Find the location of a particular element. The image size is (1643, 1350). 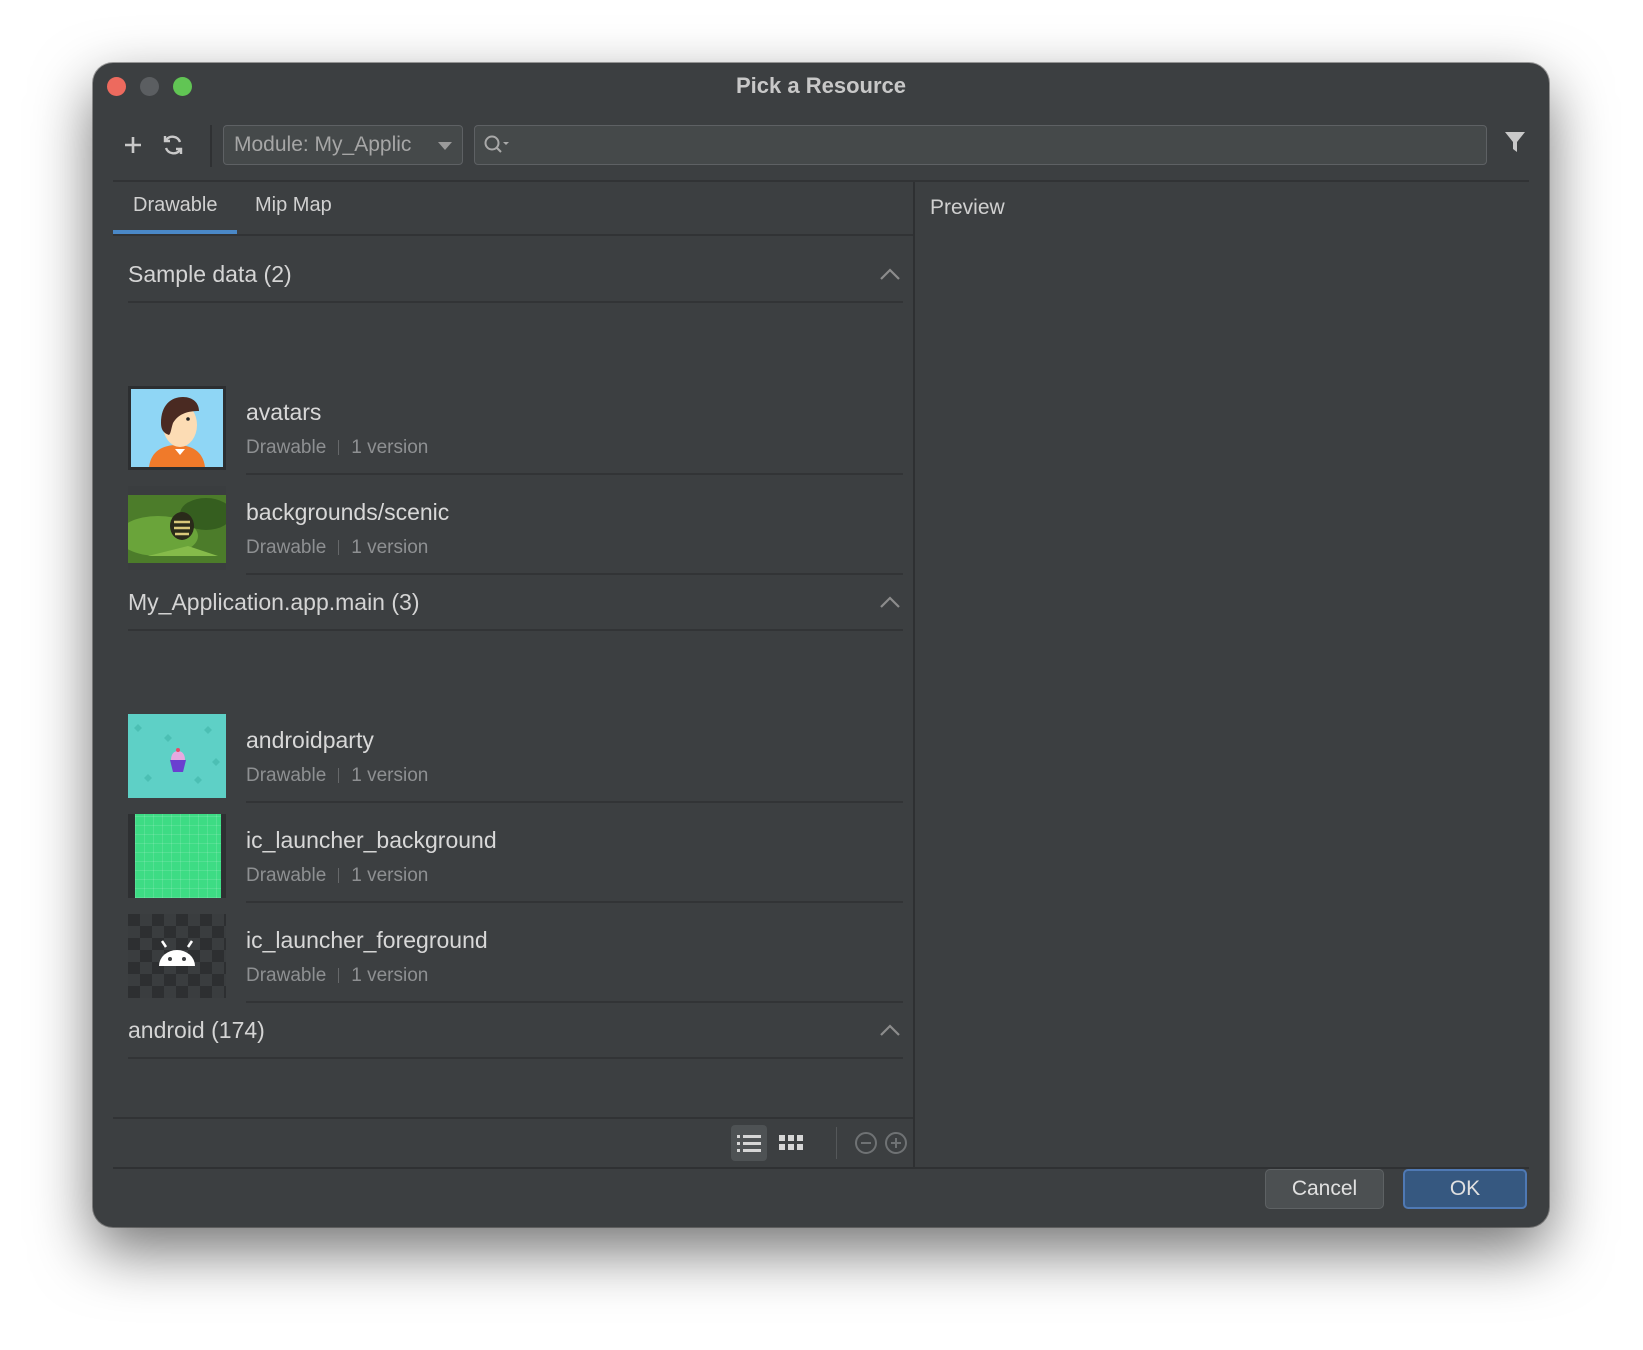

tab-mip-map-label: Mip Map is located at coordinates (293, 205).